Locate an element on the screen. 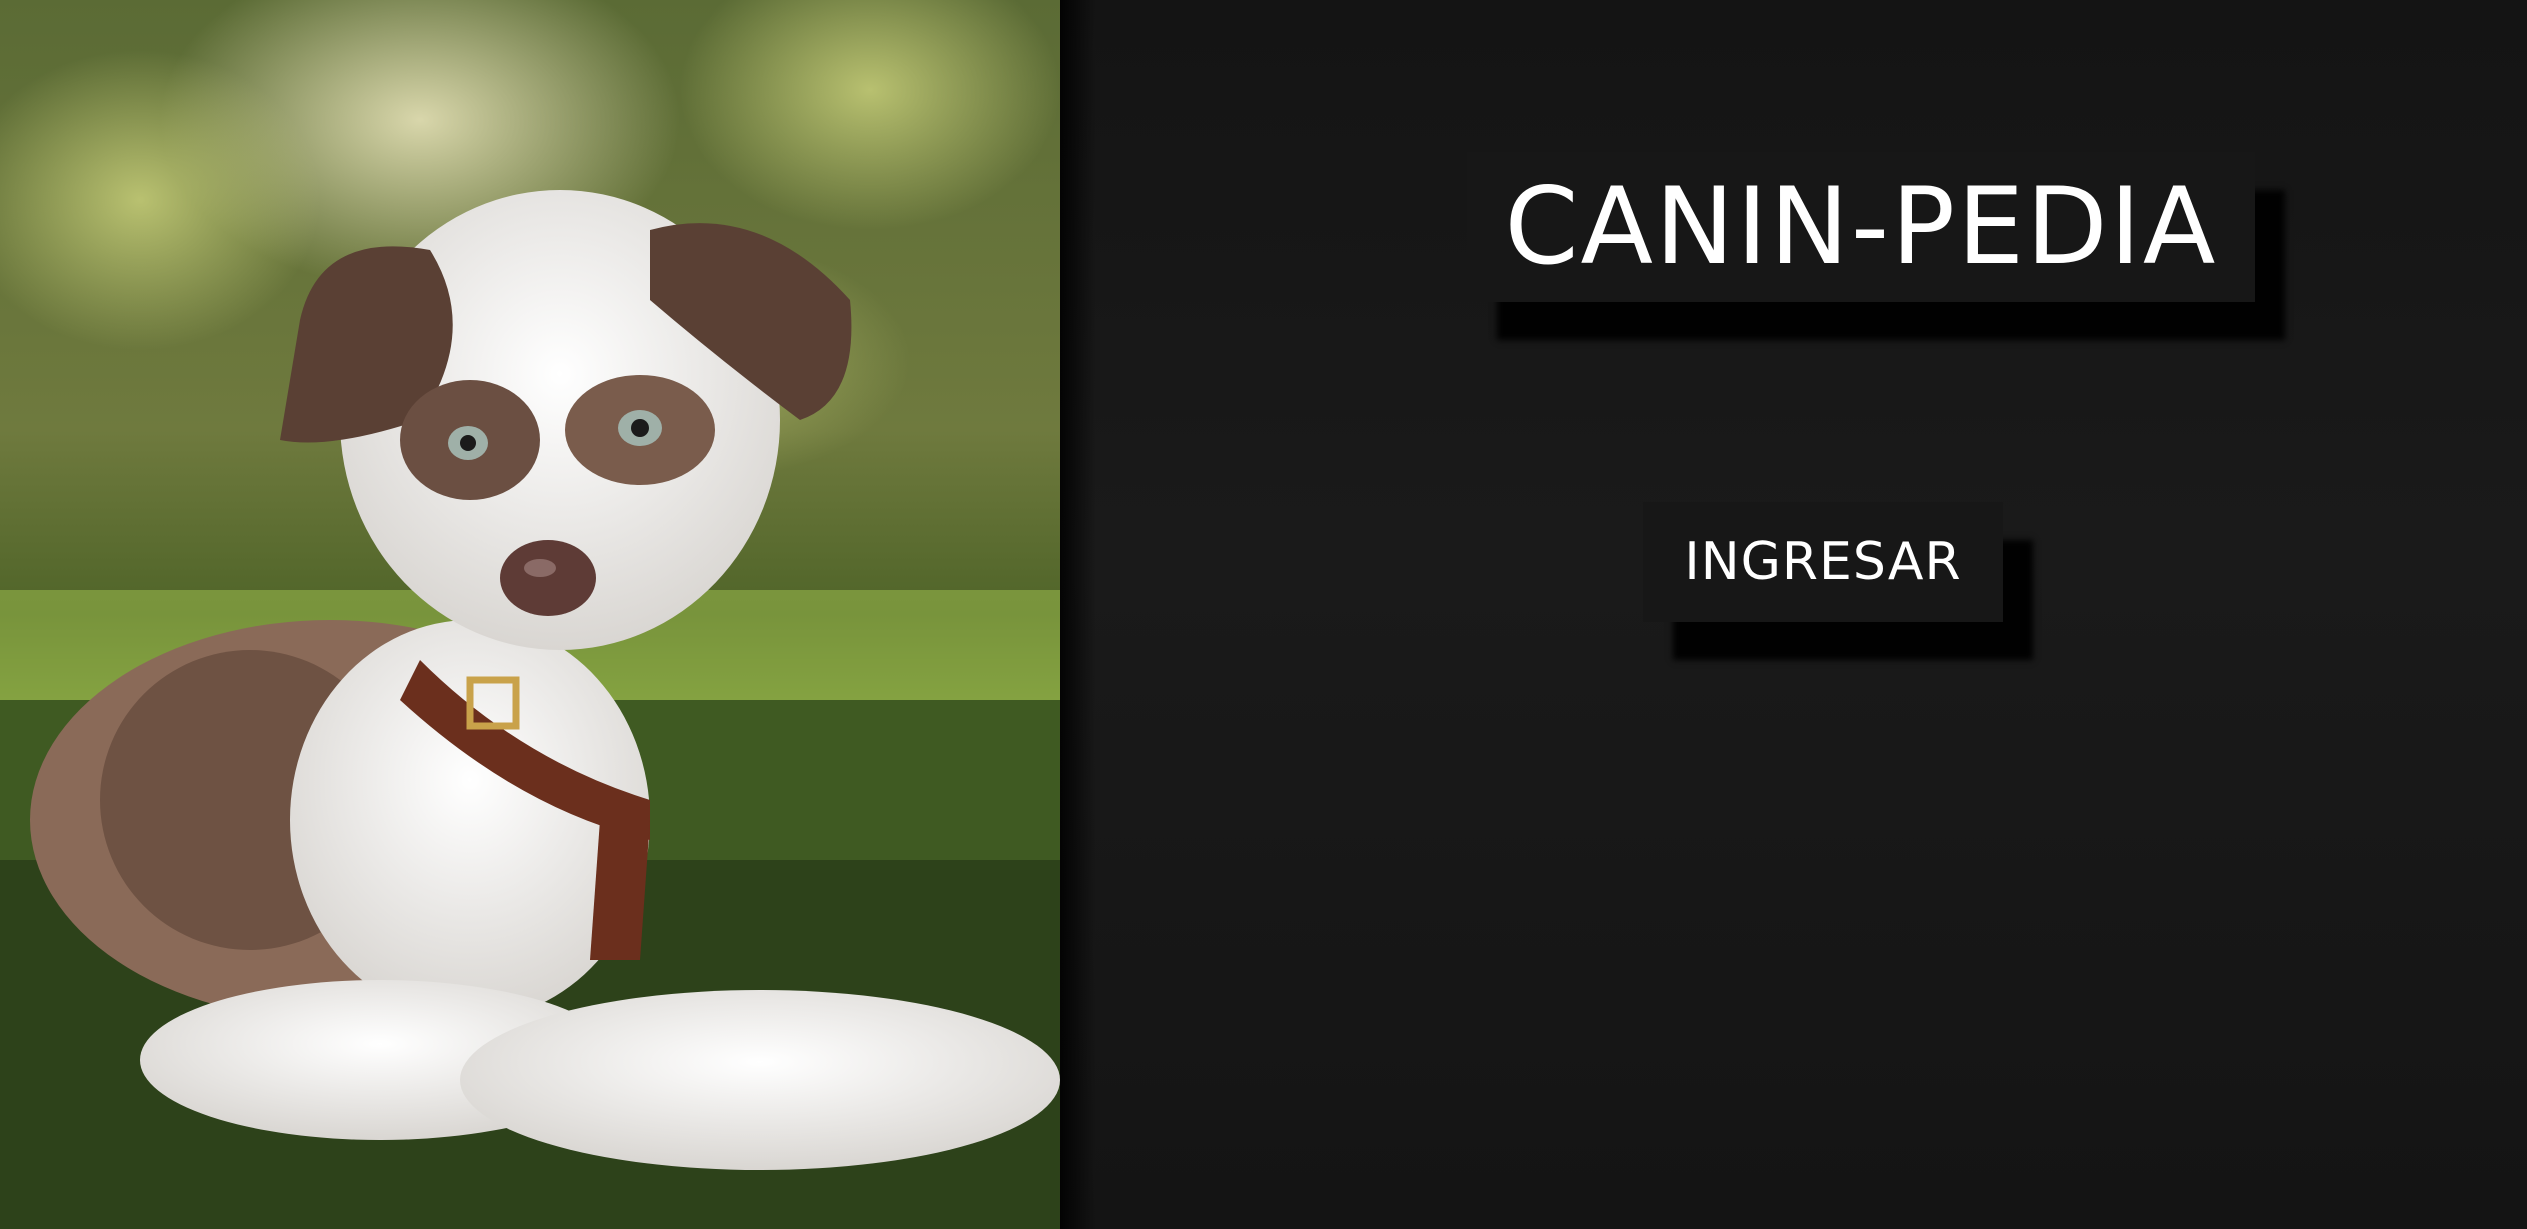 The width and height of the screenshot is (2527, 1229). enter-button: INGRESAR is located at coordinates (1823, 562).